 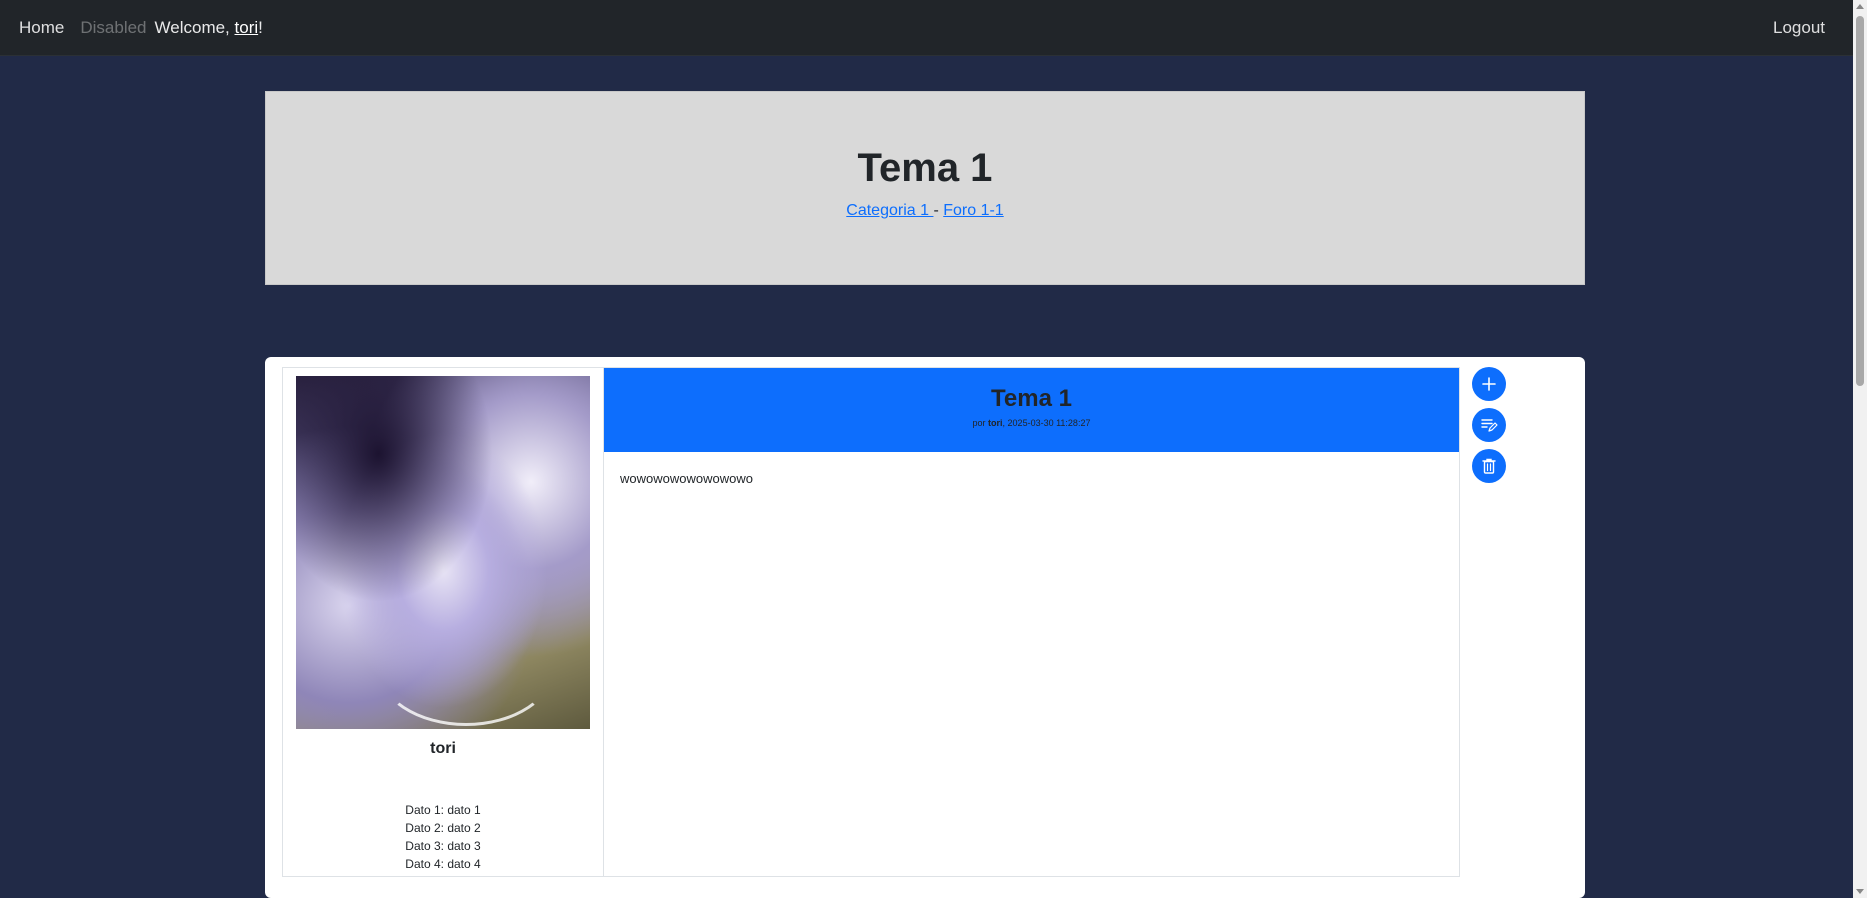 I want to click on username-link: tori, so click(x=247, y=27).